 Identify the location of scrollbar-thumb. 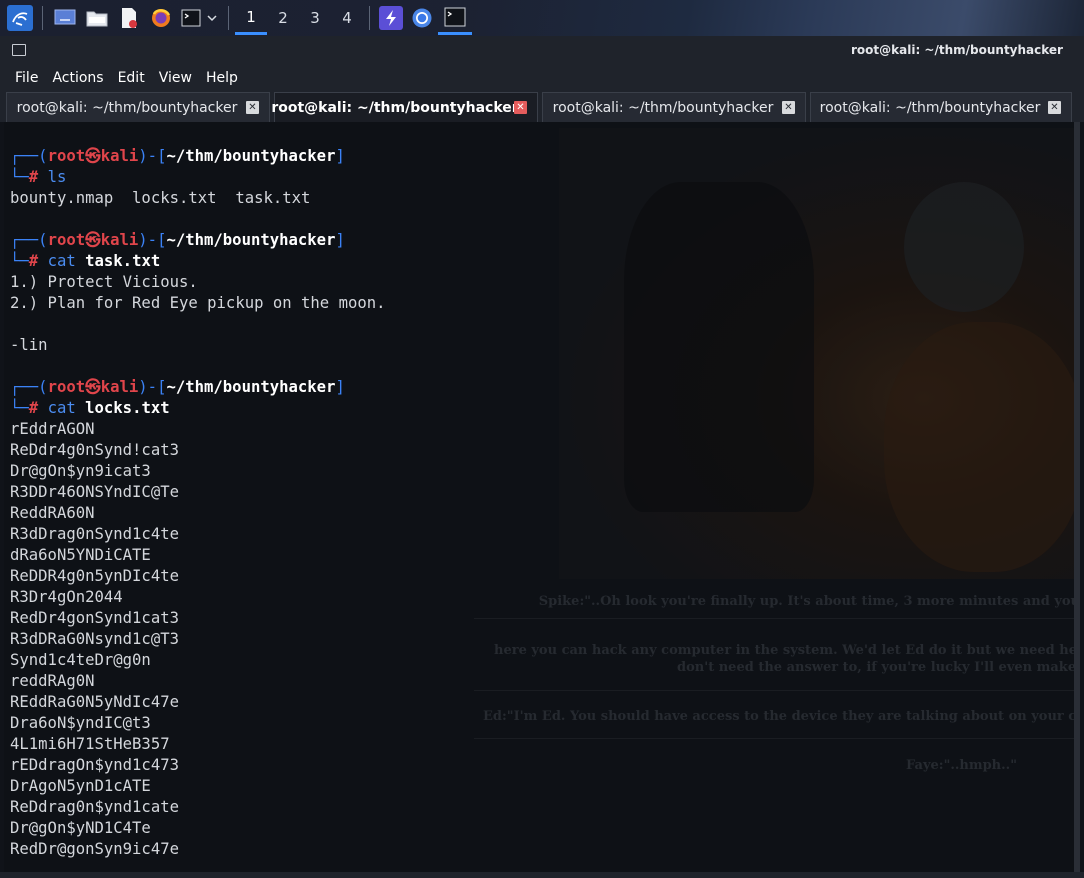
(1077, 497).